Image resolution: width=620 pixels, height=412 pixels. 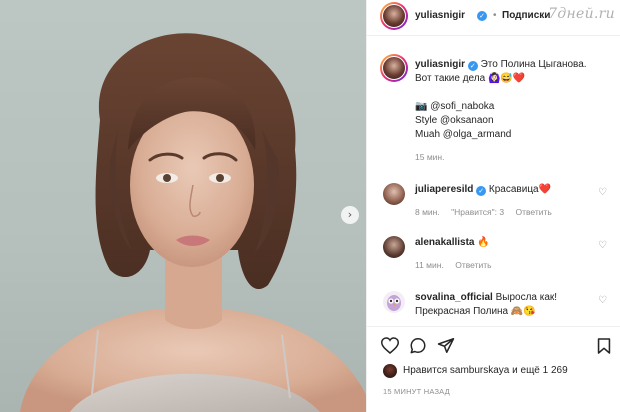 What do you see at coordinates (446, 347) in the screenshot?
I see `paper-plane-icon` at bounding box center [446, 347].